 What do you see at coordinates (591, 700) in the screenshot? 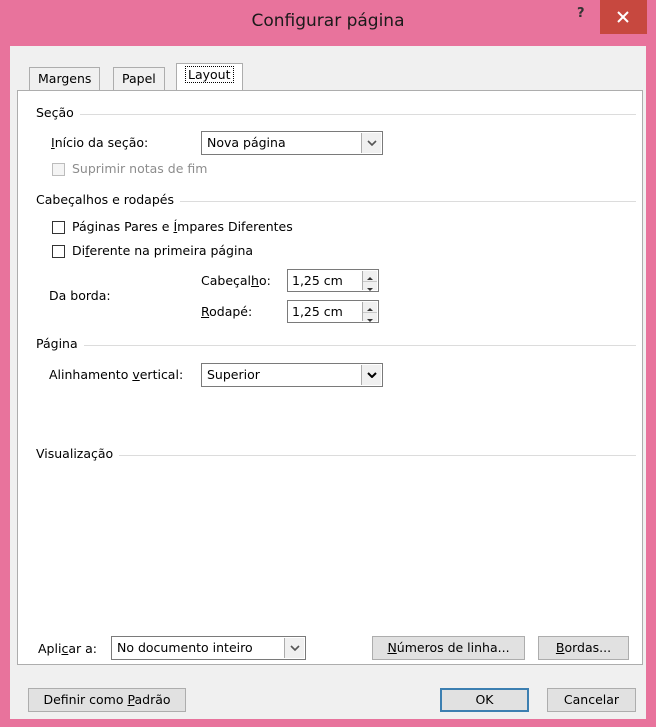
I see `cancel-button: Cancelar` at bounding box center [591, 700].